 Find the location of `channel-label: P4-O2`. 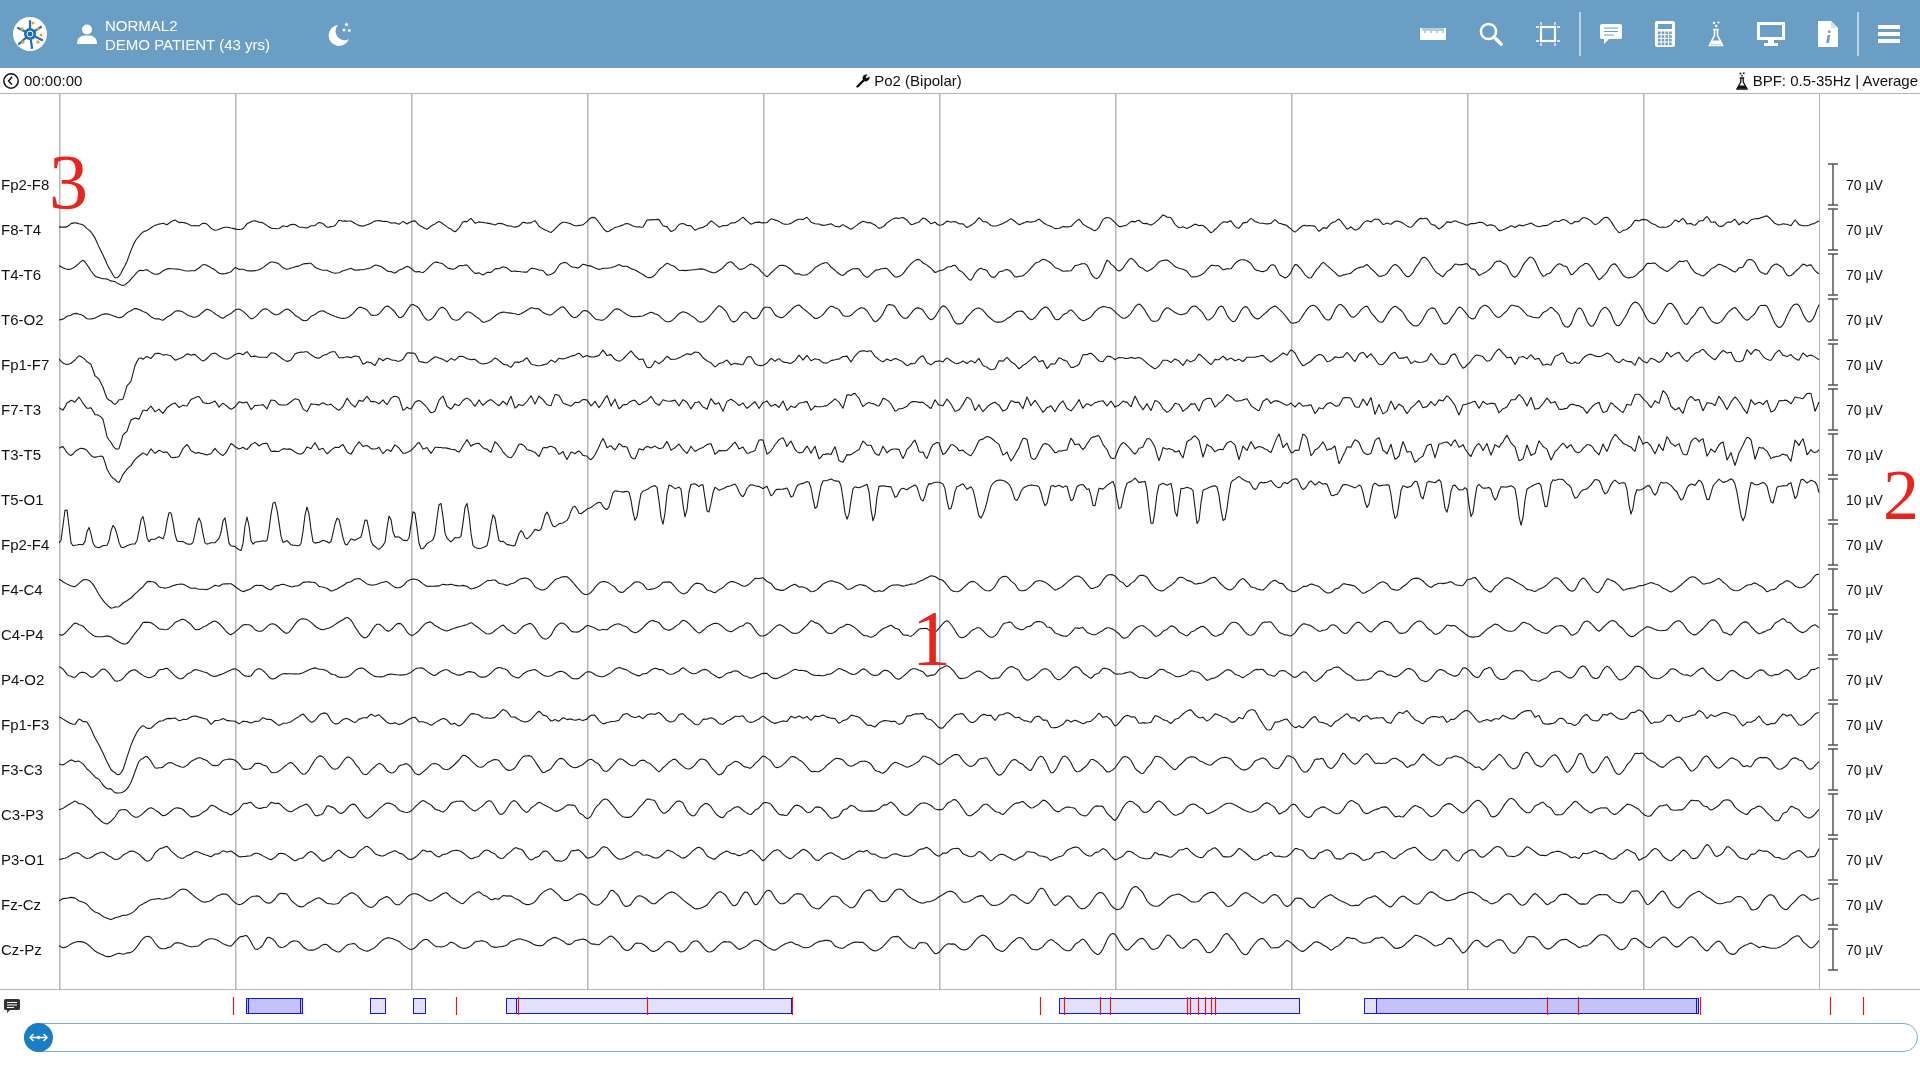

channel-label: P4-O2 is located at coordinates (23, 679).